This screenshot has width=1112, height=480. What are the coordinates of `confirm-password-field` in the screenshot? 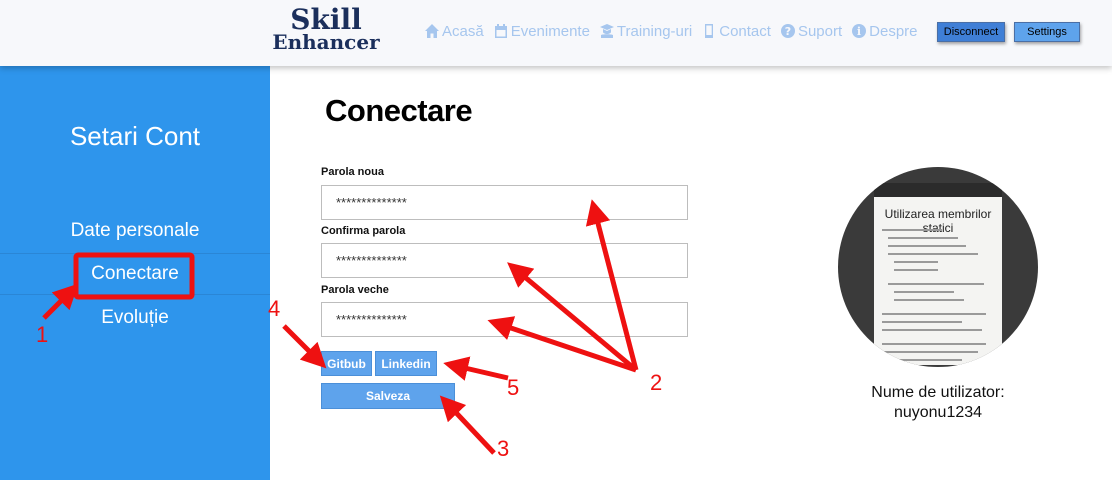 It's located at (504, 260).